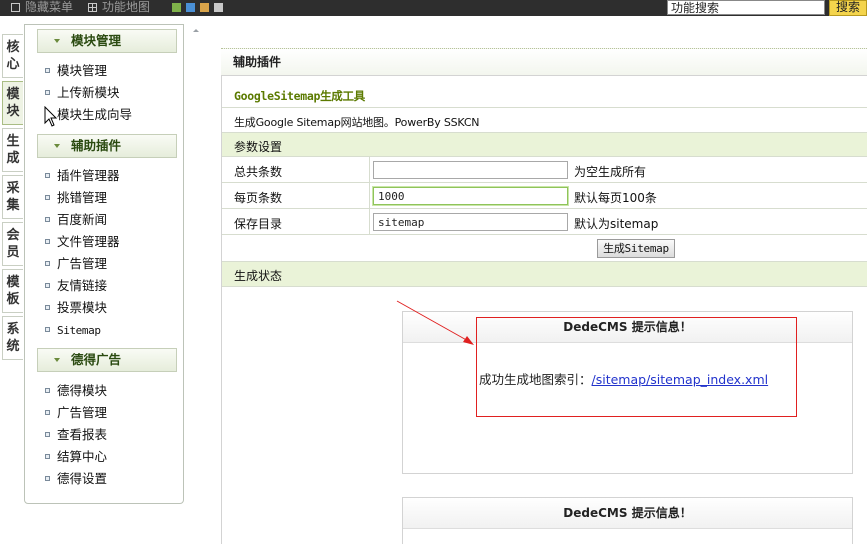 The height and width of the screenshot is (544, 867). What do you see at coordinates (218, 7) in the screenshot?
I see `theme-swatch-gray` at bounding box center [218, 7].